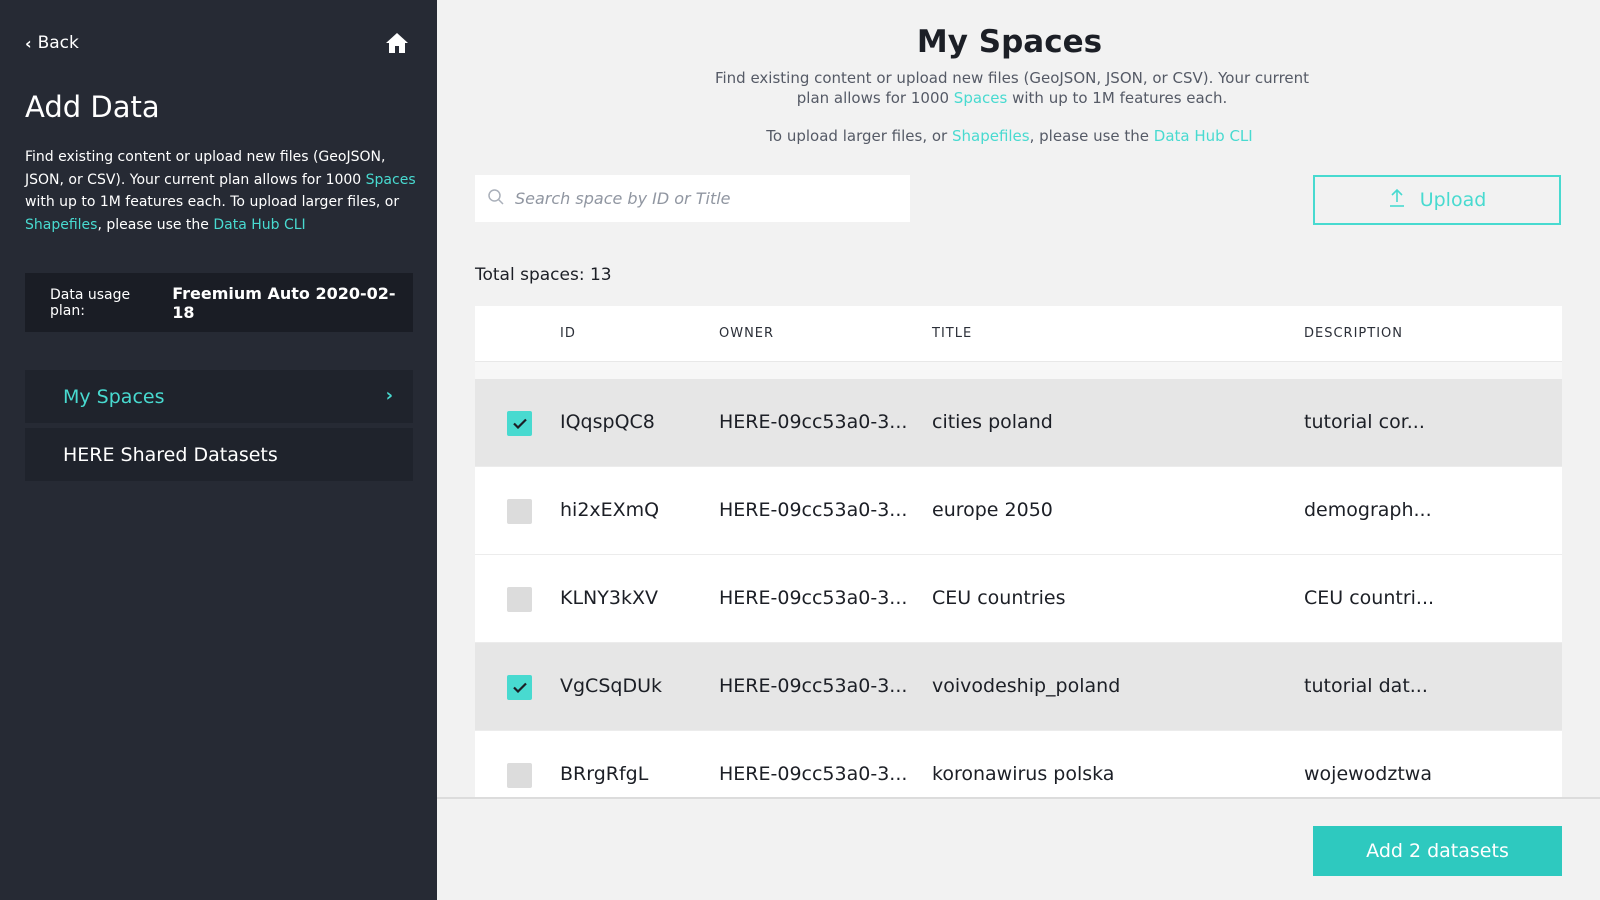 The image size is (1600, 900). What do you see at coordinates (952, 333) in the screenshot?
I see `column-header-title: TITLE` at bounding box center [952, 333].